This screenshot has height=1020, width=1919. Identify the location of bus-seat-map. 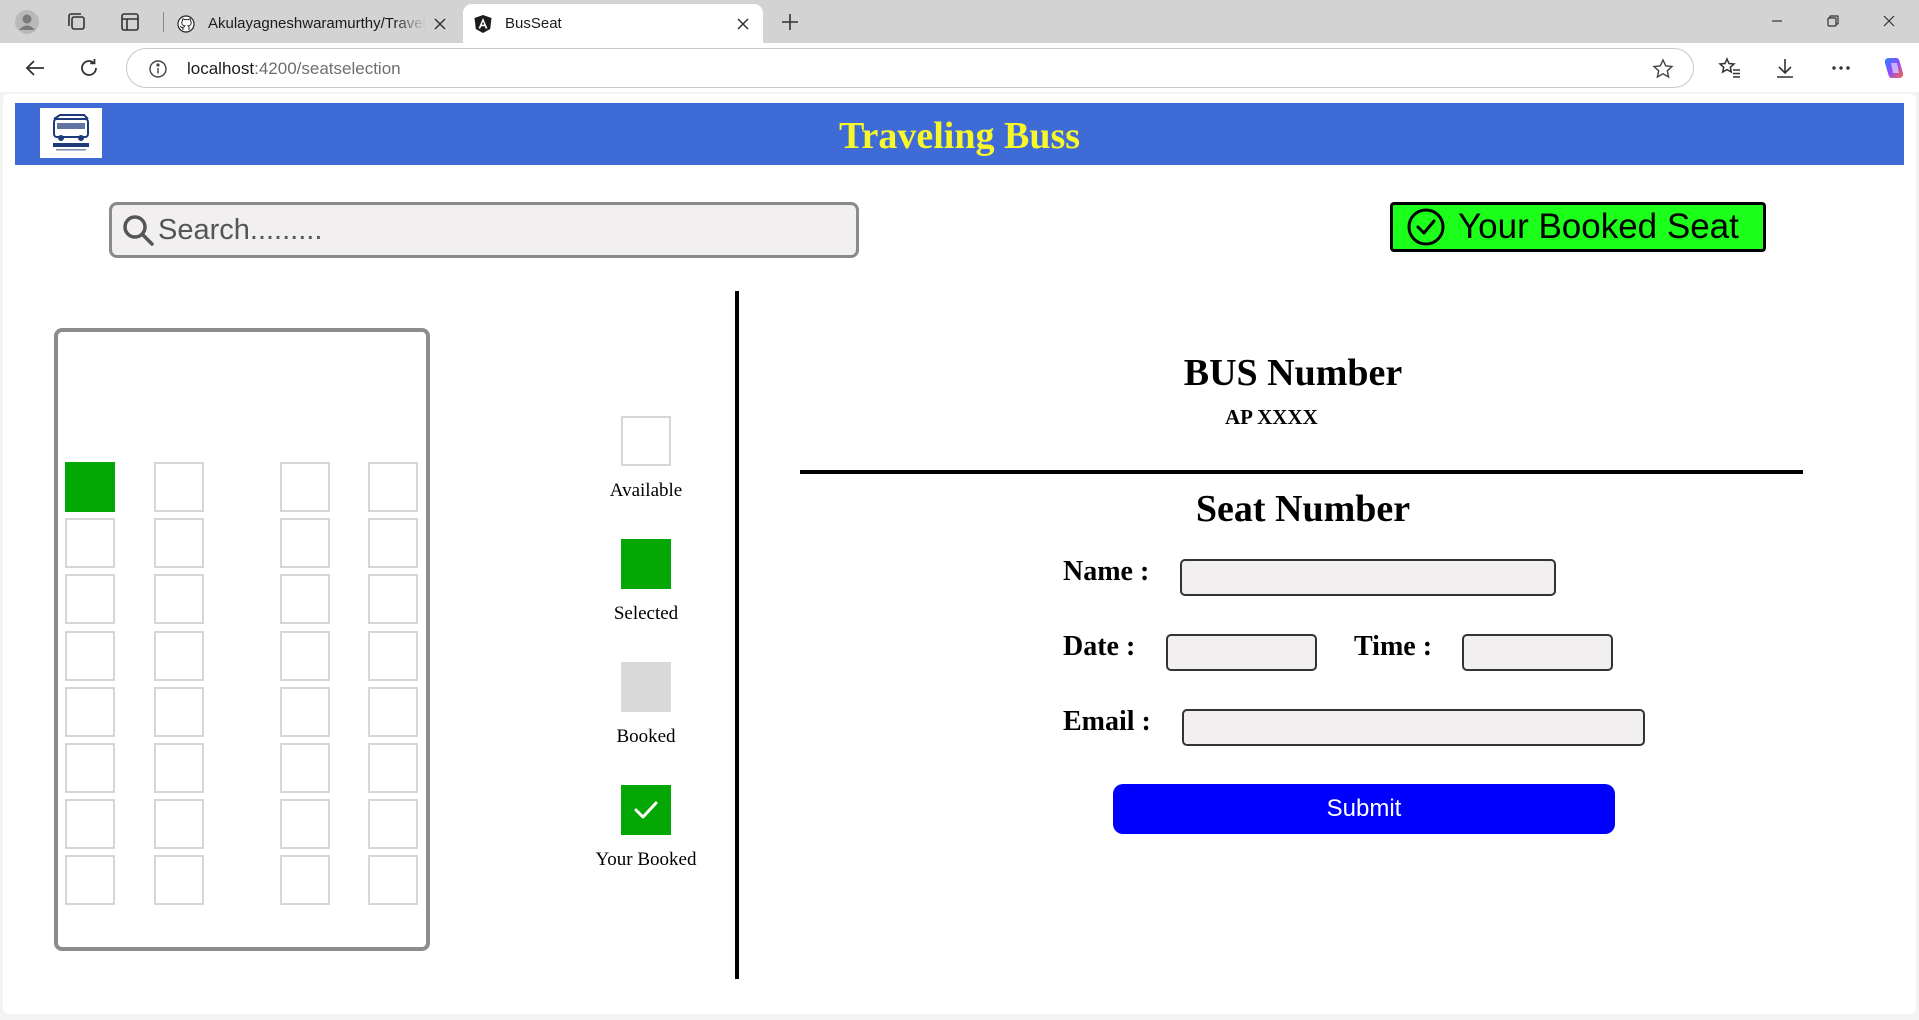
(242, 639).